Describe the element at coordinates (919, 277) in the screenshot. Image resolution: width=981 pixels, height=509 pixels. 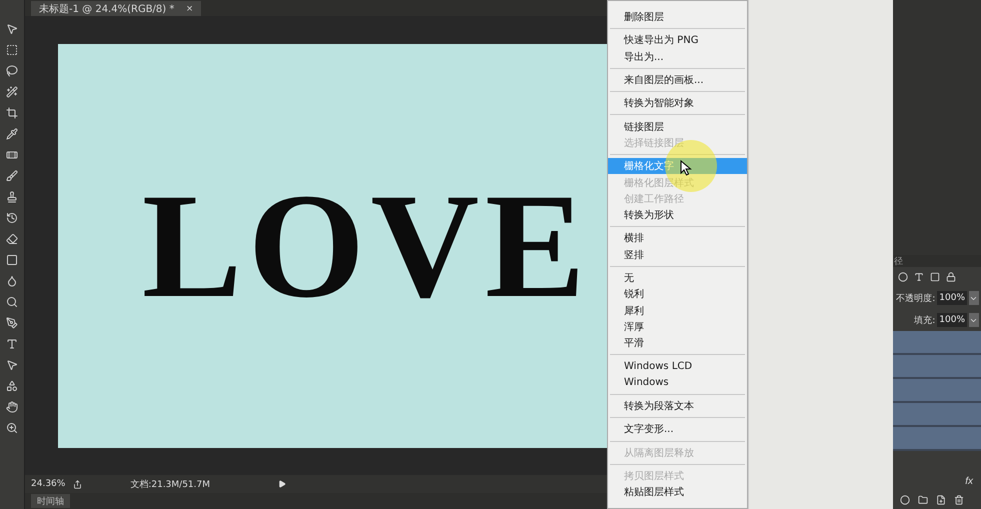
I see `type-icon` at that location.